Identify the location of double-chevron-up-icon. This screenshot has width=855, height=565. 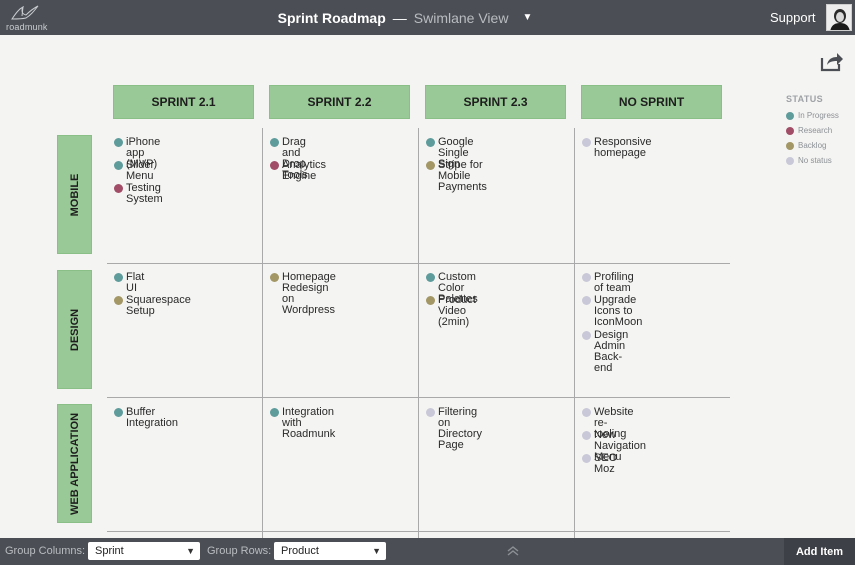
(513, 551).